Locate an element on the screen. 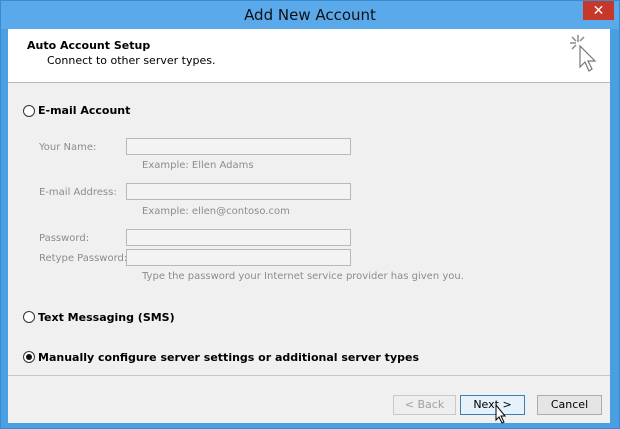 The image size is (620, 429). your-name-hint: Example: Ellen Adams is located at coordinates (198, 165).